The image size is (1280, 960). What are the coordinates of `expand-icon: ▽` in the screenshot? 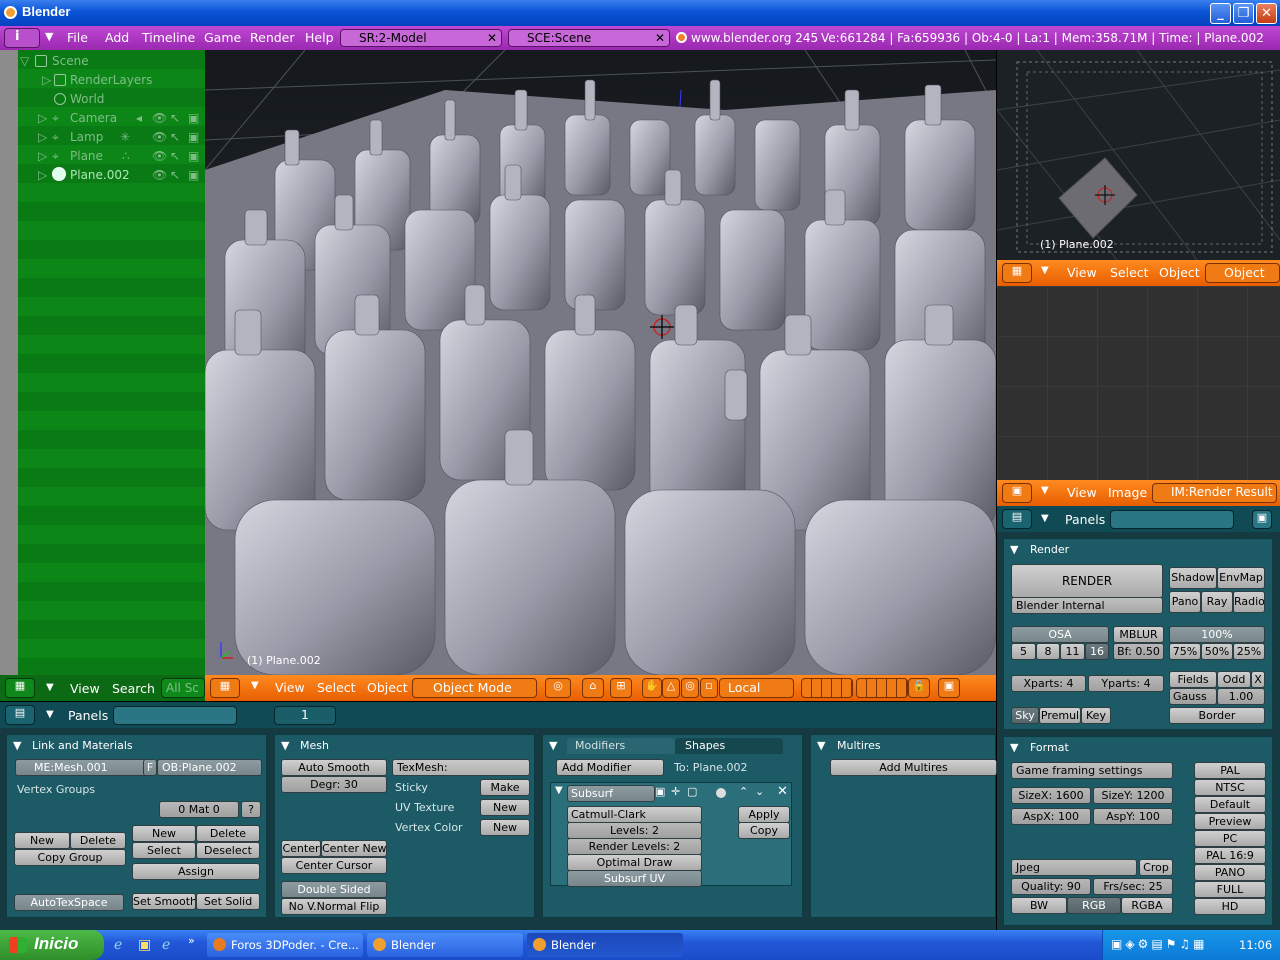 It's located at (24, 61).